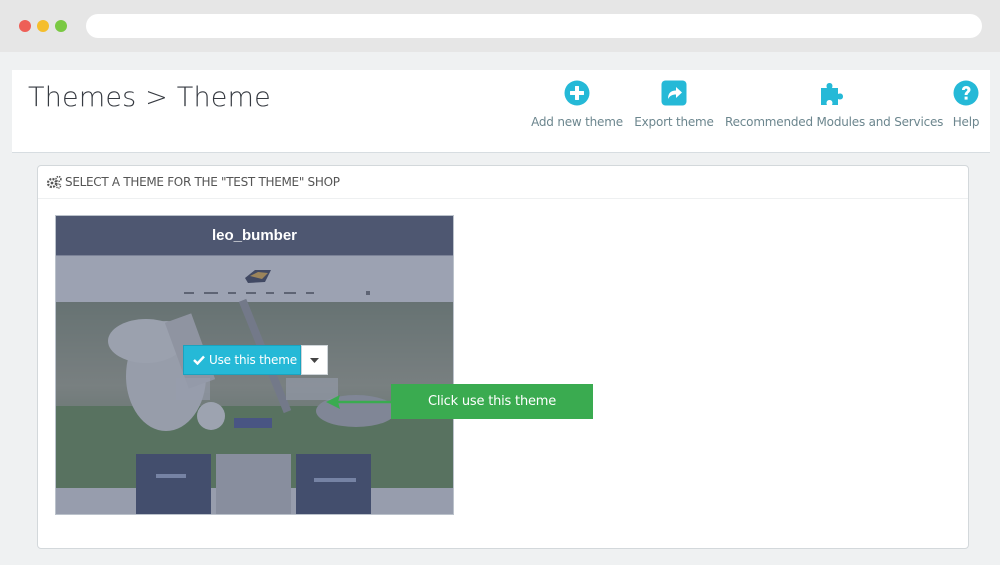  I want to click on recommended-modules-label: Recommended Modules and Services, so click(834, 122).